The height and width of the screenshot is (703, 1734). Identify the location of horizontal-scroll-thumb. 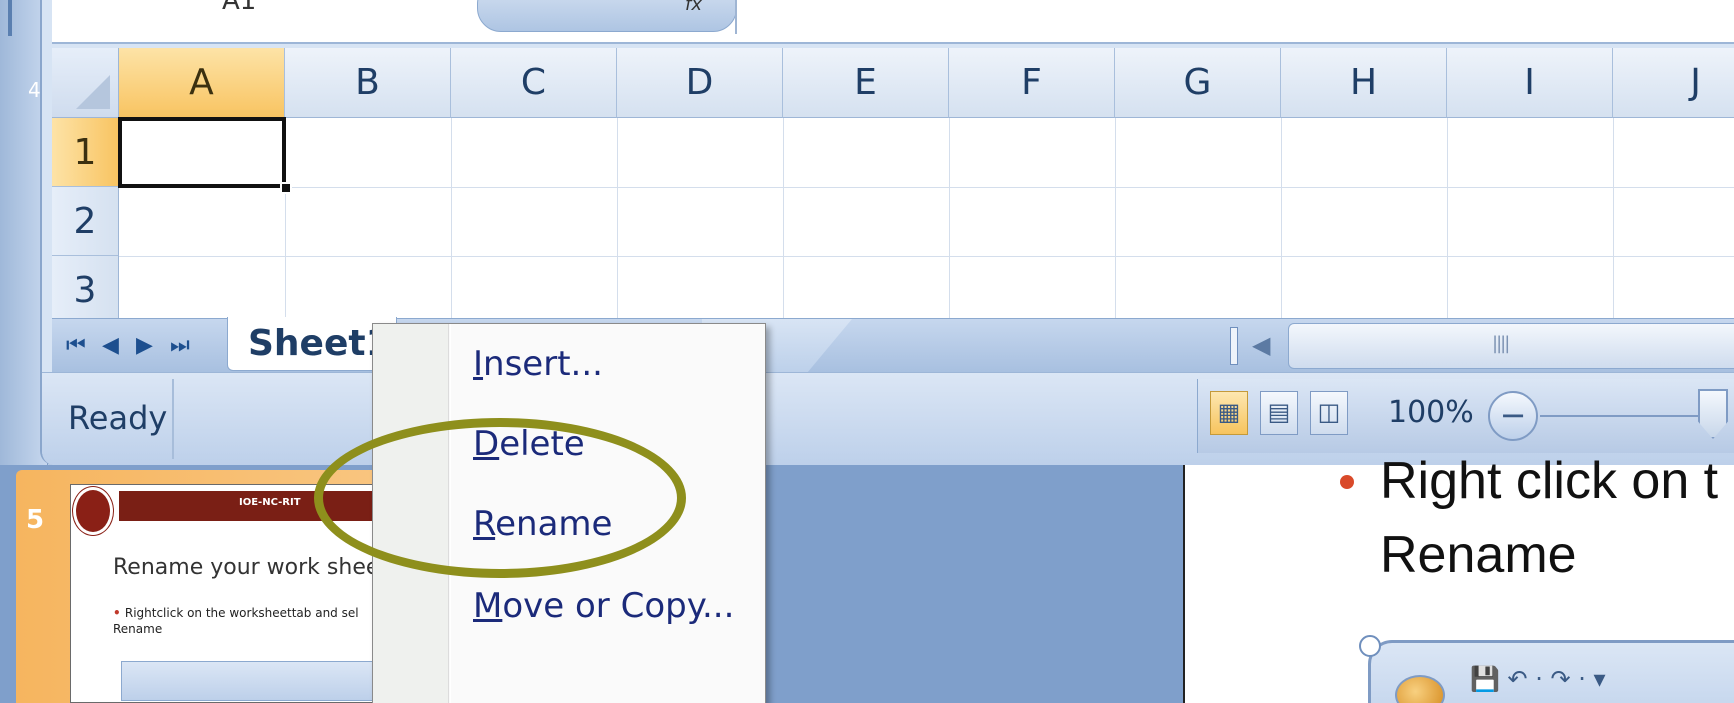
(1511, 346).